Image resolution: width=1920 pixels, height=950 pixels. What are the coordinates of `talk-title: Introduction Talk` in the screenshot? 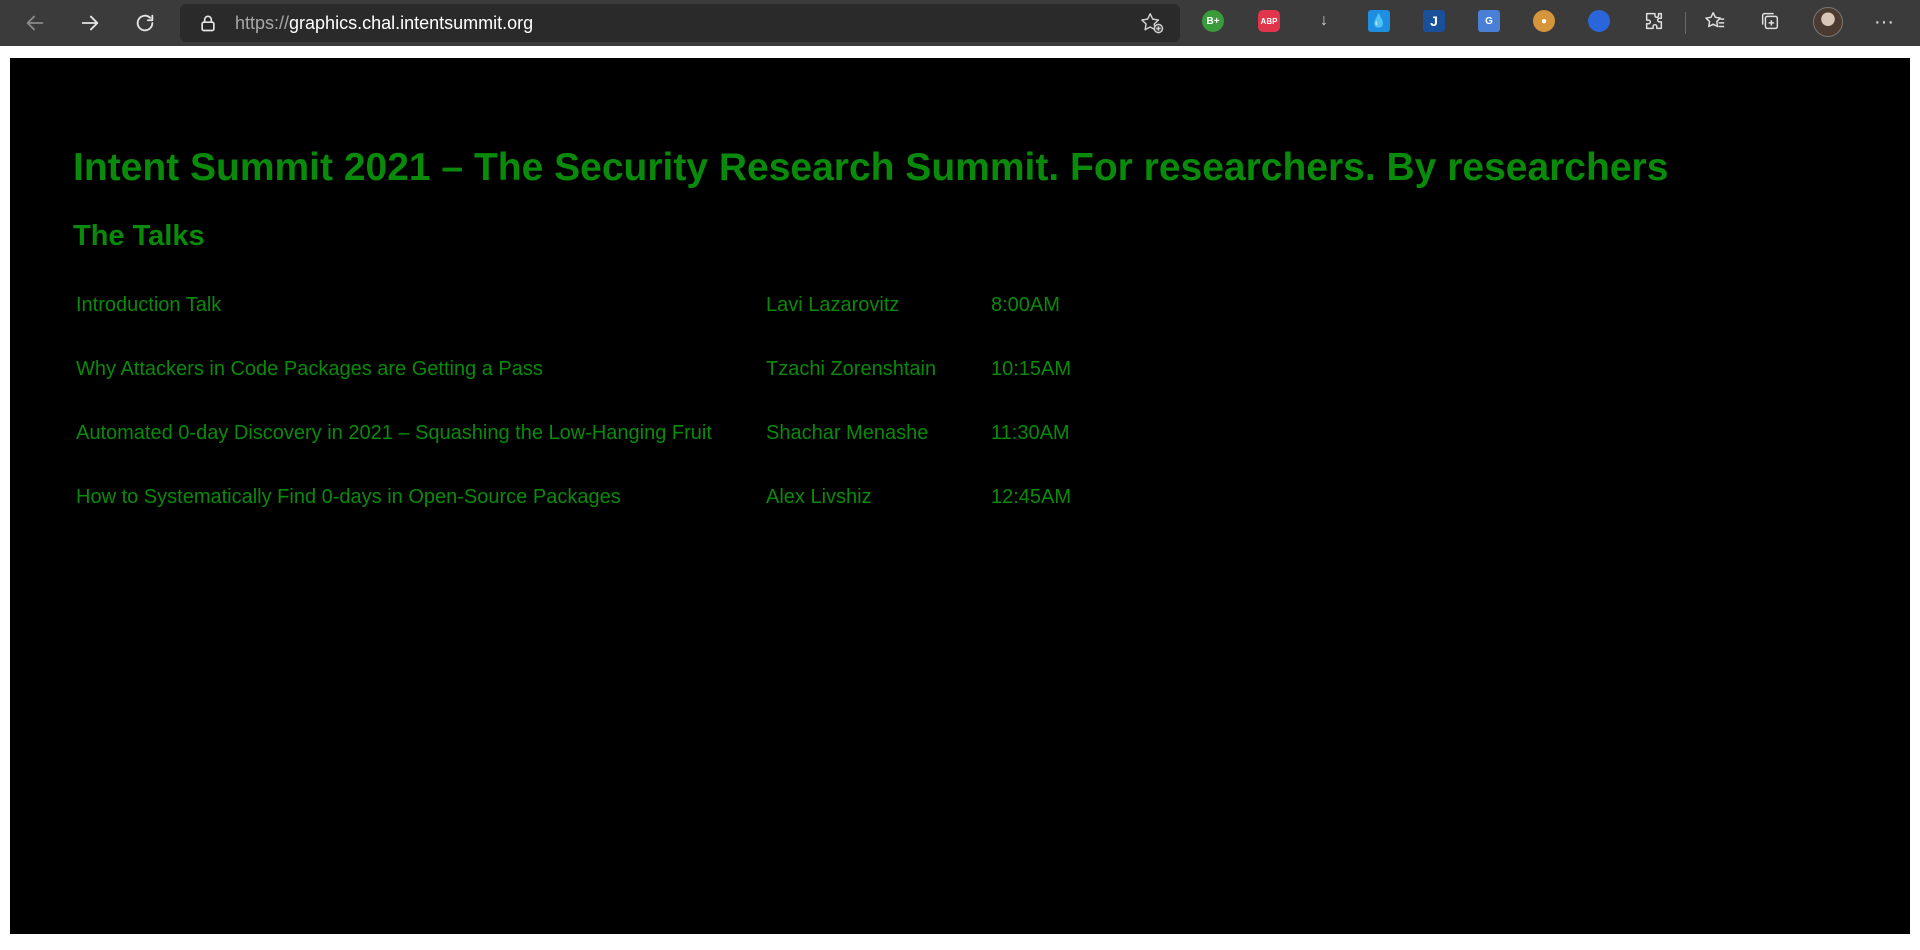 It's located at (149, 305).